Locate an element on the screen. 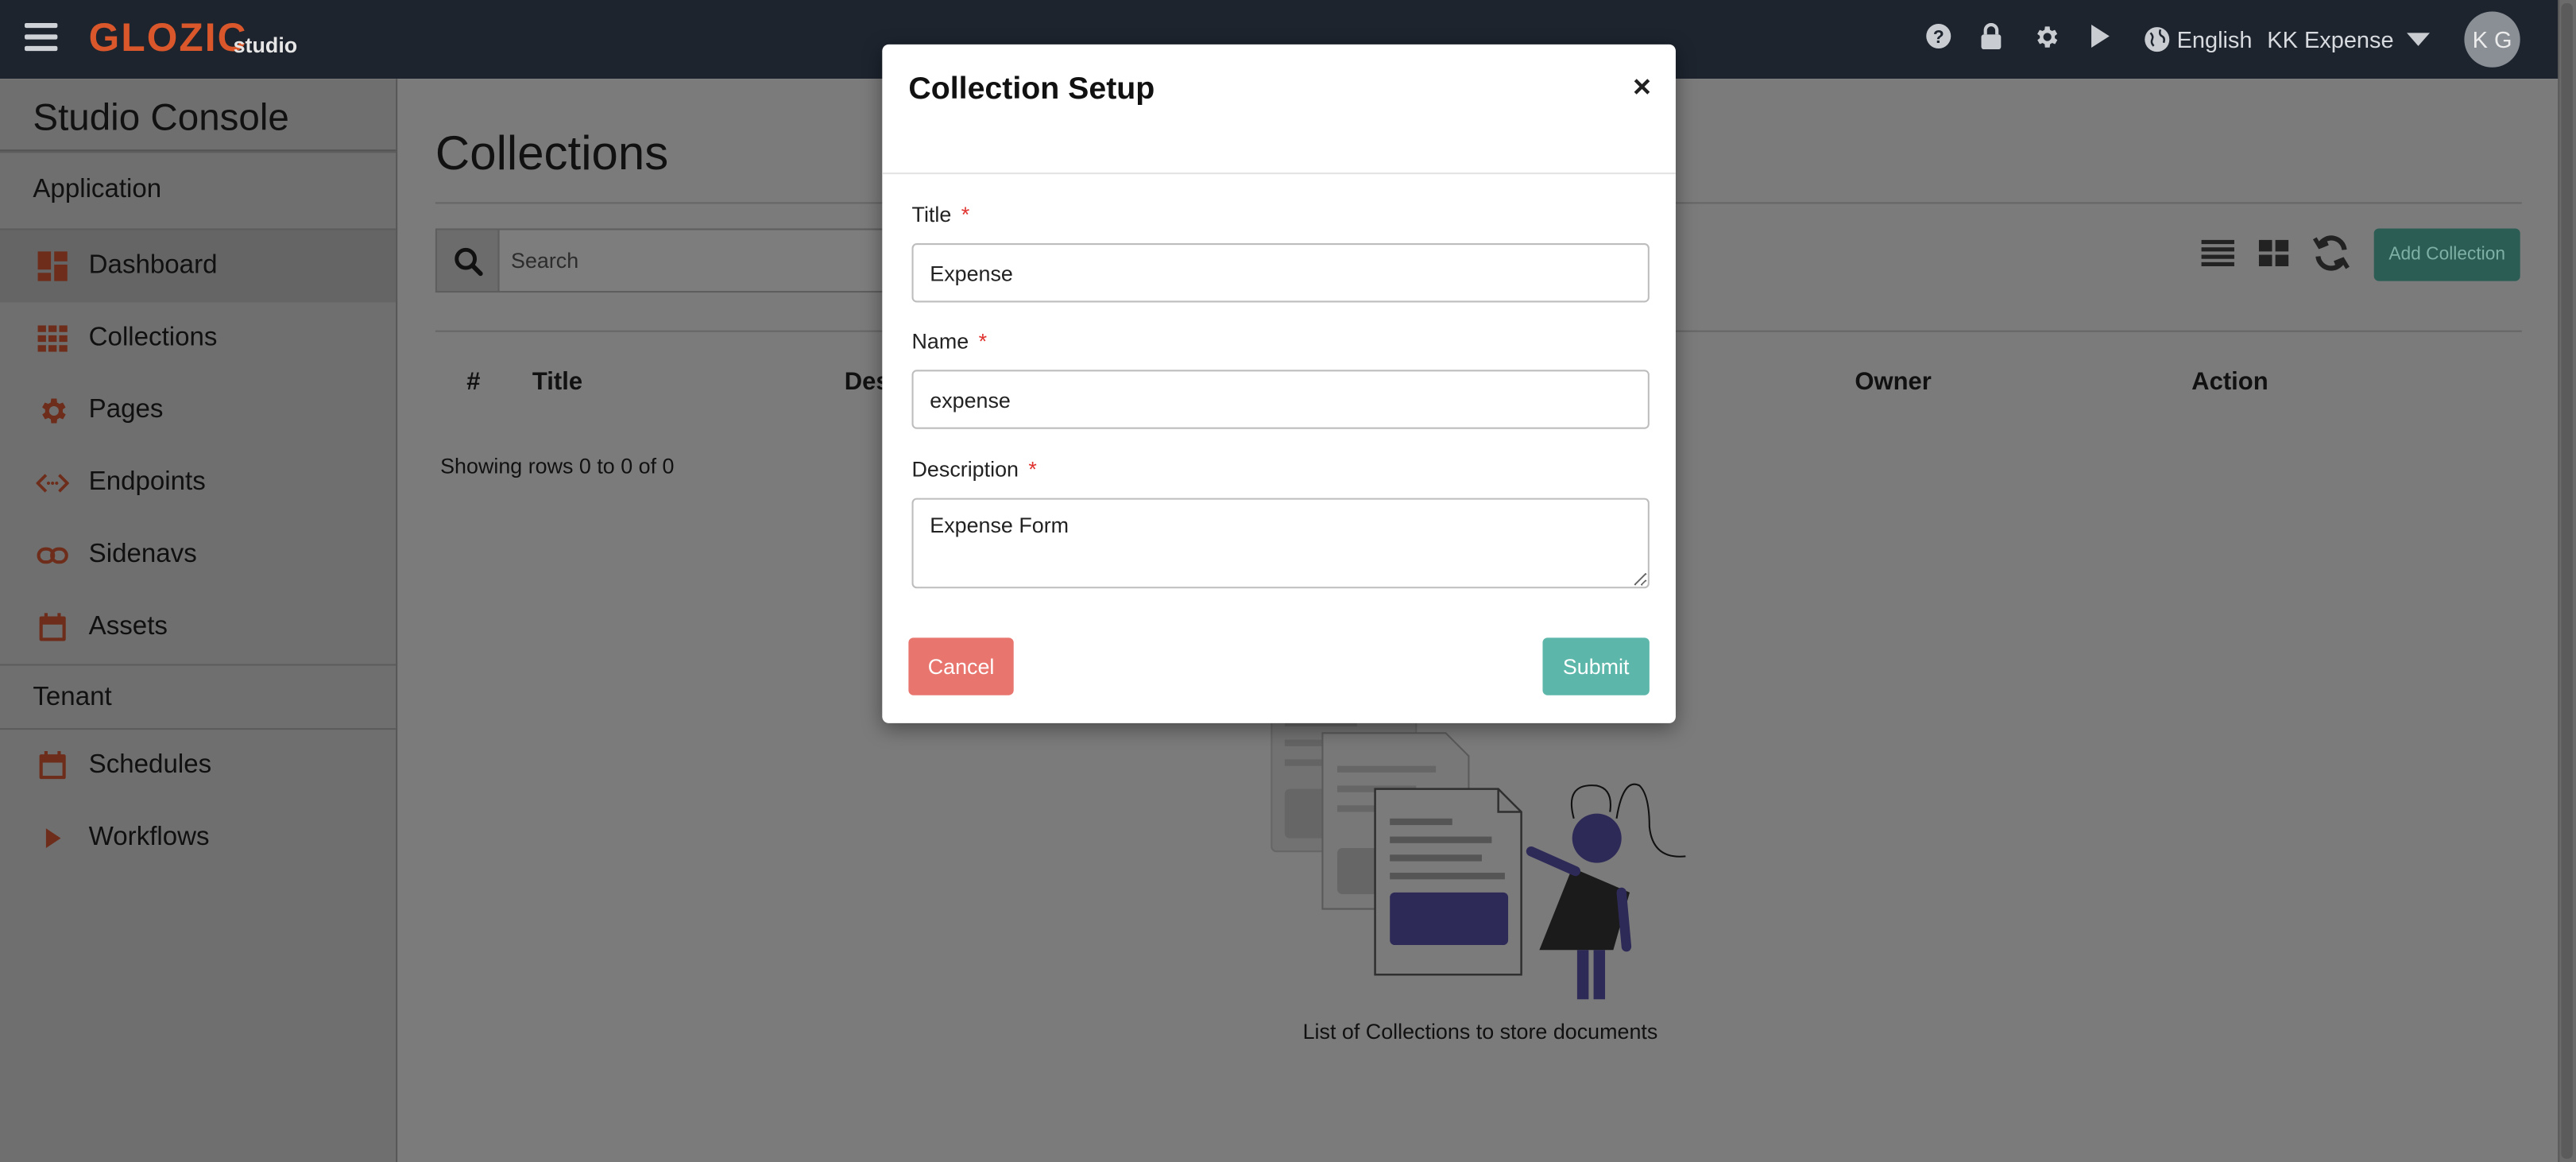 This screenshot has height=1162, width=2576. title-label-text: Title is located at coordinates (931, 214).